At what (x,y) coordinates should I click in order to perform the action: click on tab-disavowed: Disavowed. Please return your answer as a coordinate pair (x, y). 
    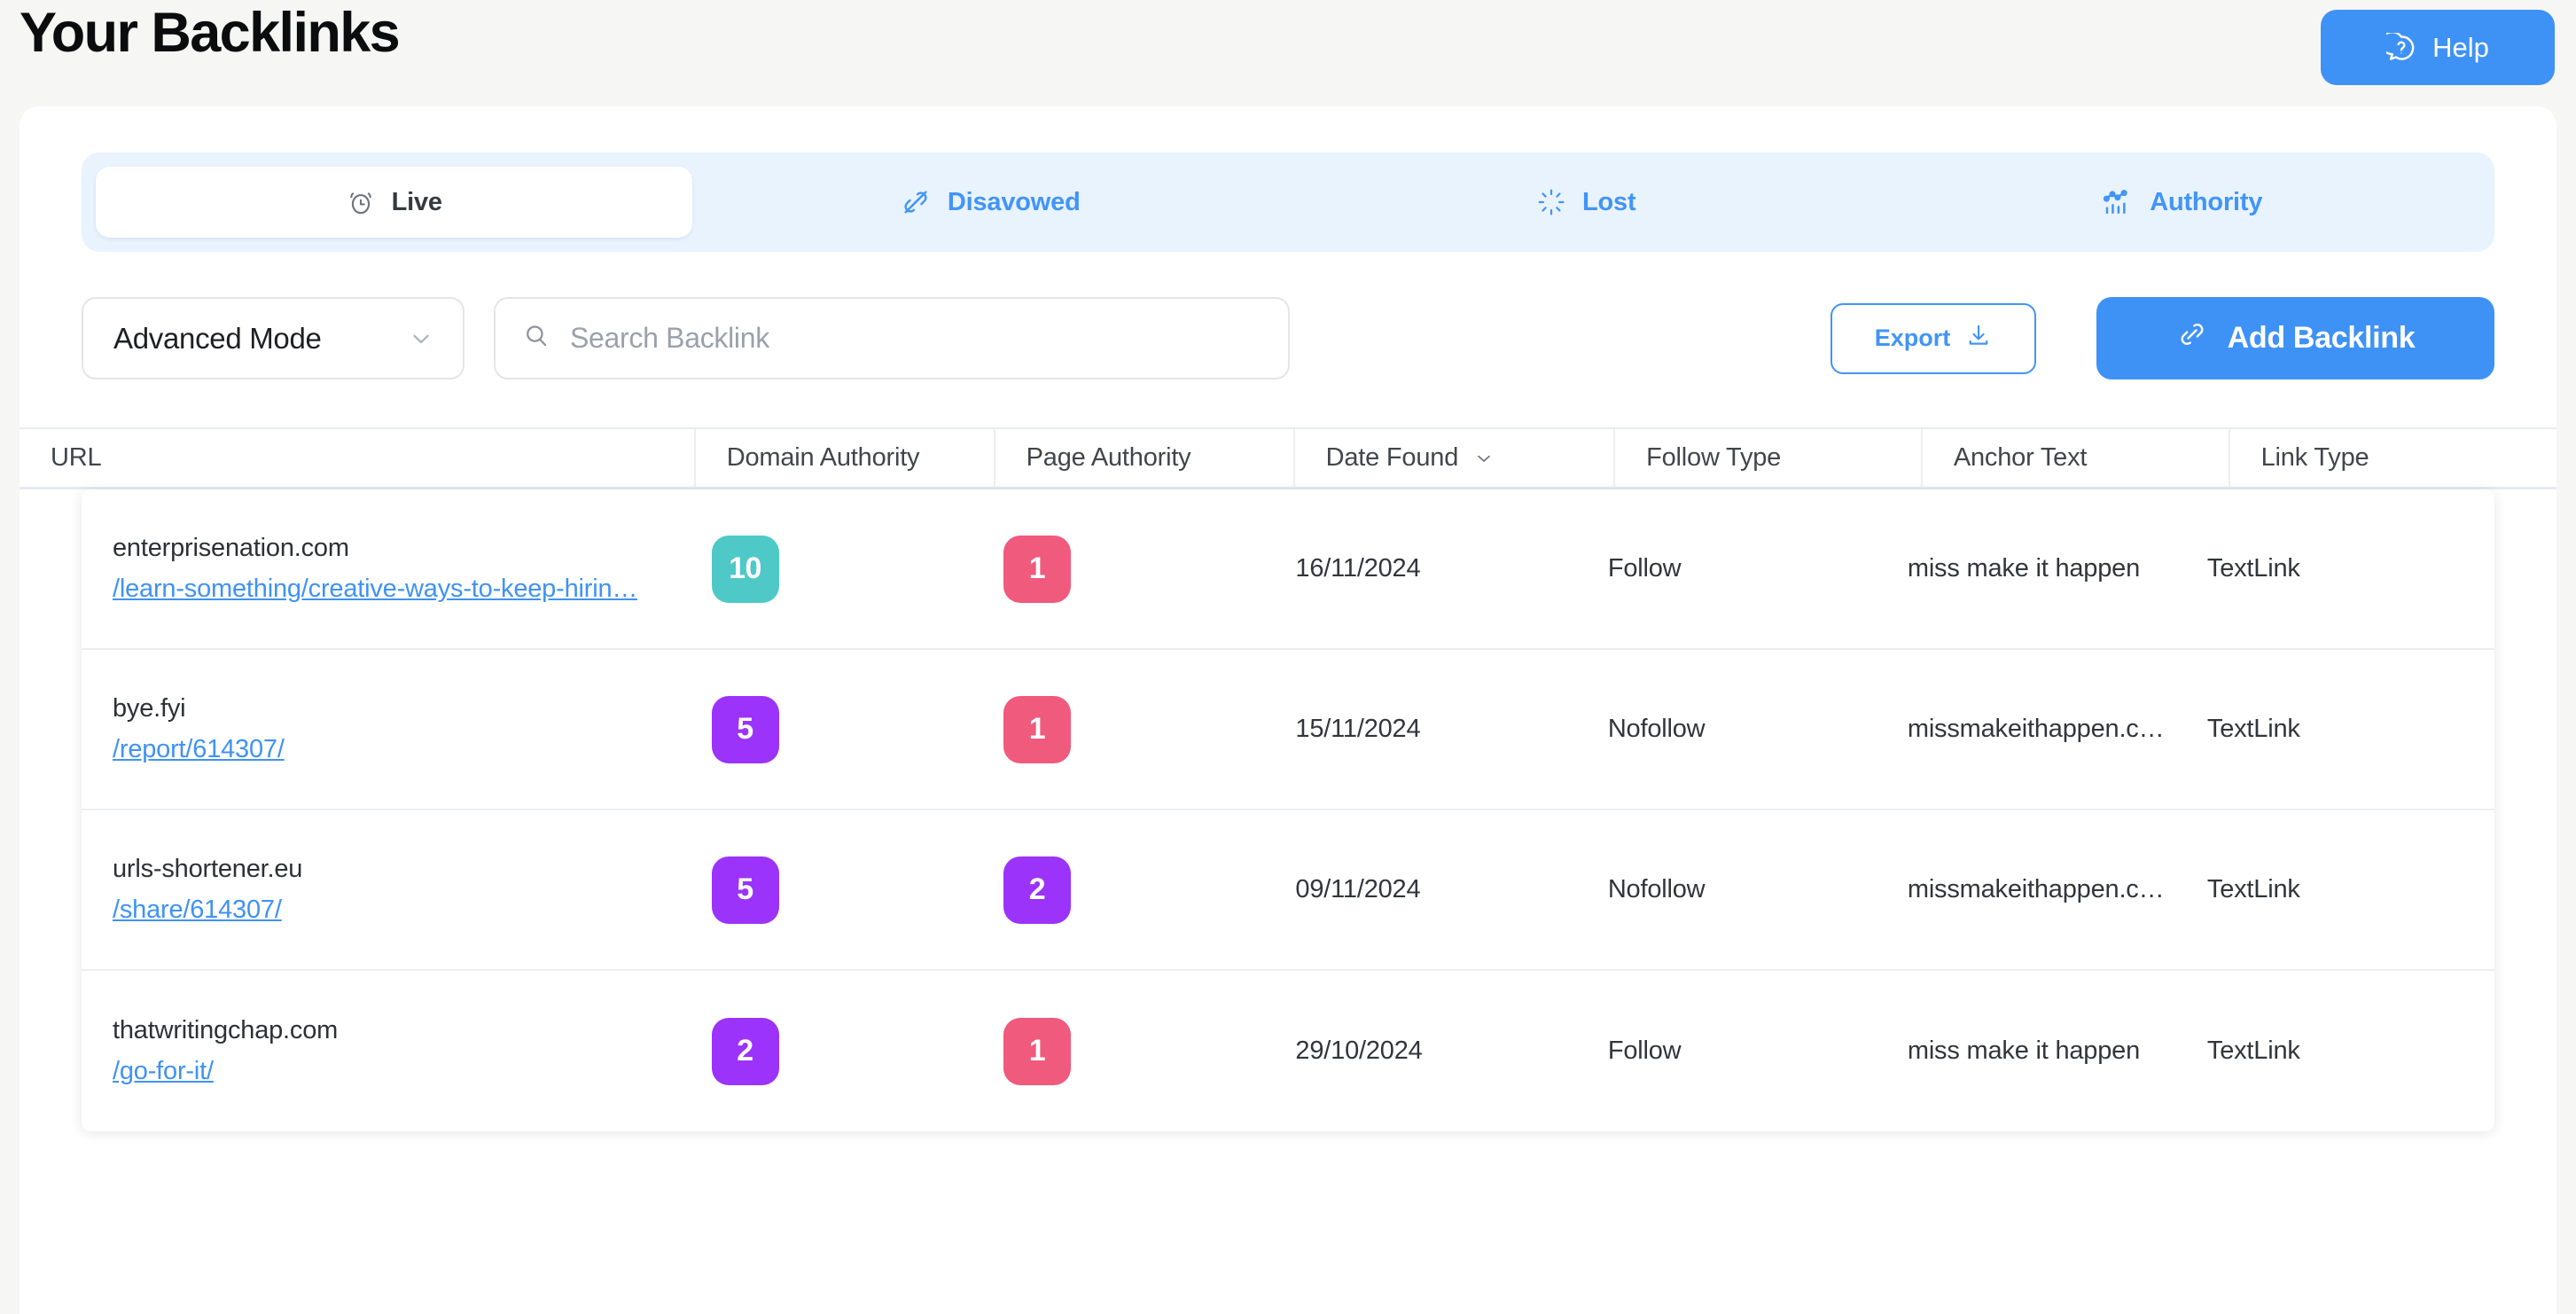
    Looking at the image, I should click on (990, 202).